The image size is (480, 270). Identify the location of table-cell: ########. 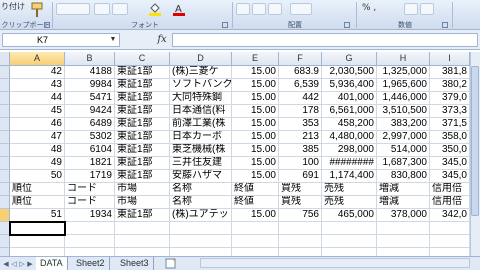
(349, 163).